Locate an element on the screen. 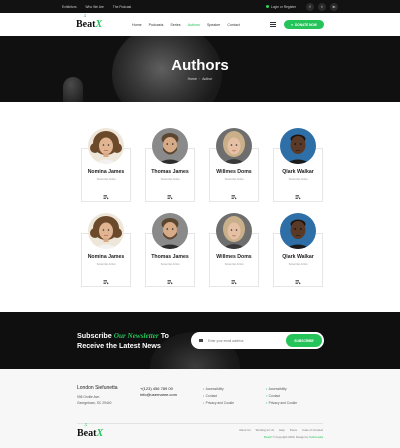 The width and height of the screenshot is (400, 448). footer-contact: +(123) 456 789 00 info@username.com is located at coordinates (158, 392).